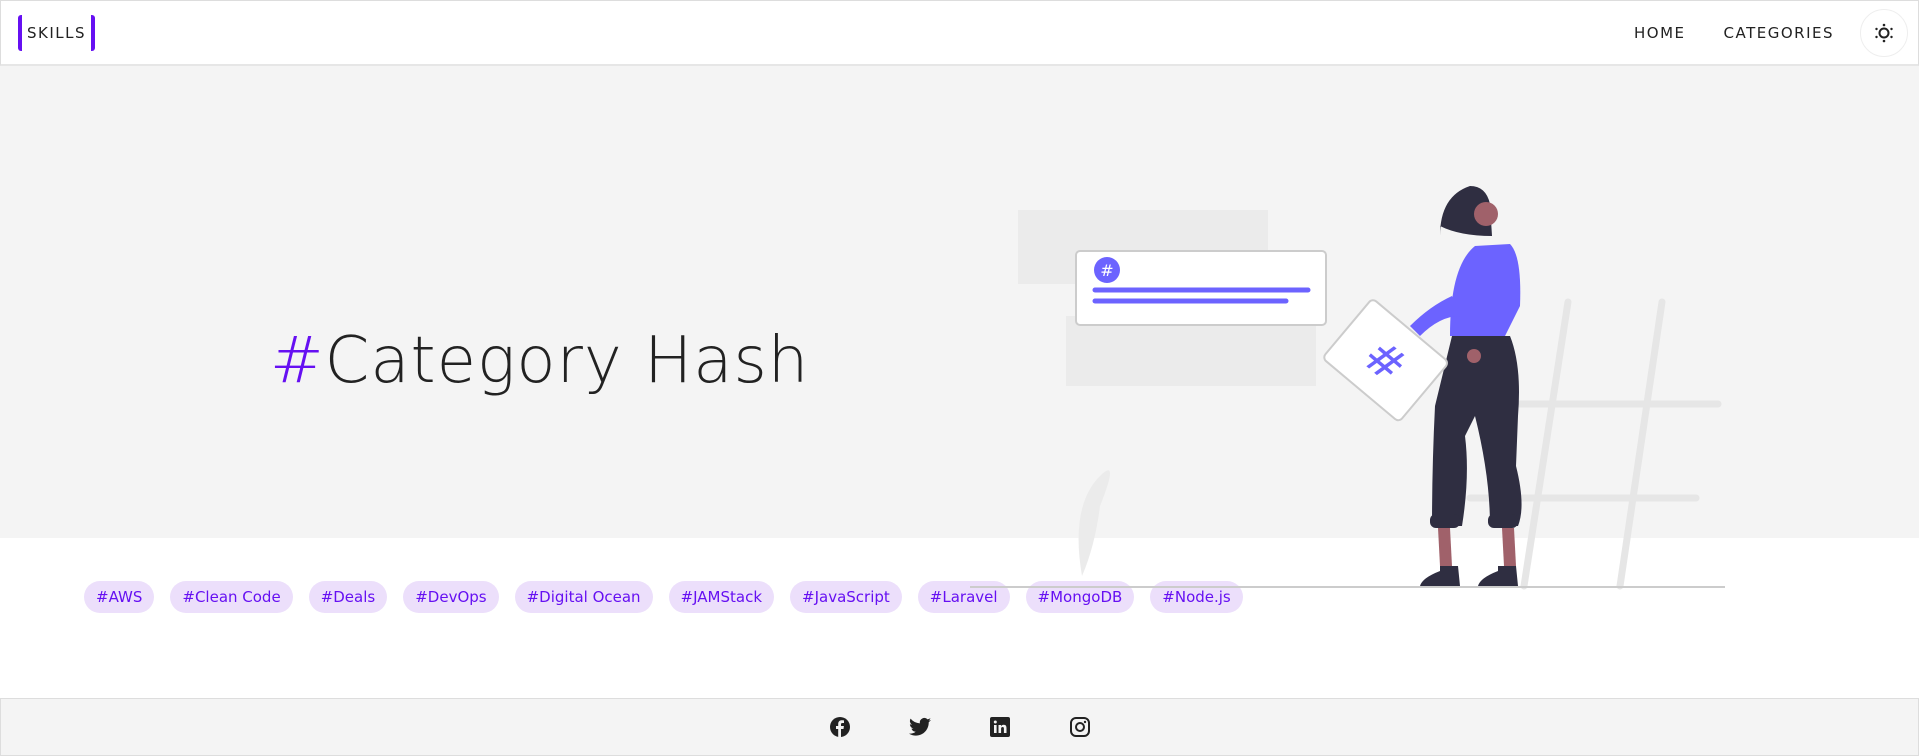 The width and height of the screenshot is (1919, 756). Describe the element at coordinates (451, 597) in the screenshot. I see `tag-devops: #DevOps` at that location.